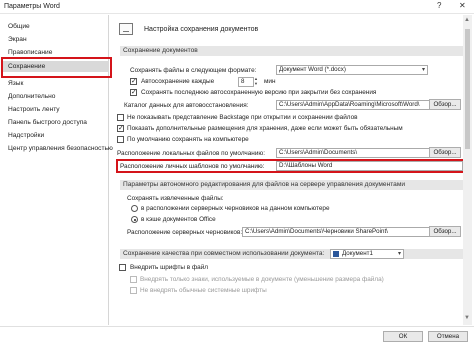  I want to click on radio-server-drafts, so click(134, 208).